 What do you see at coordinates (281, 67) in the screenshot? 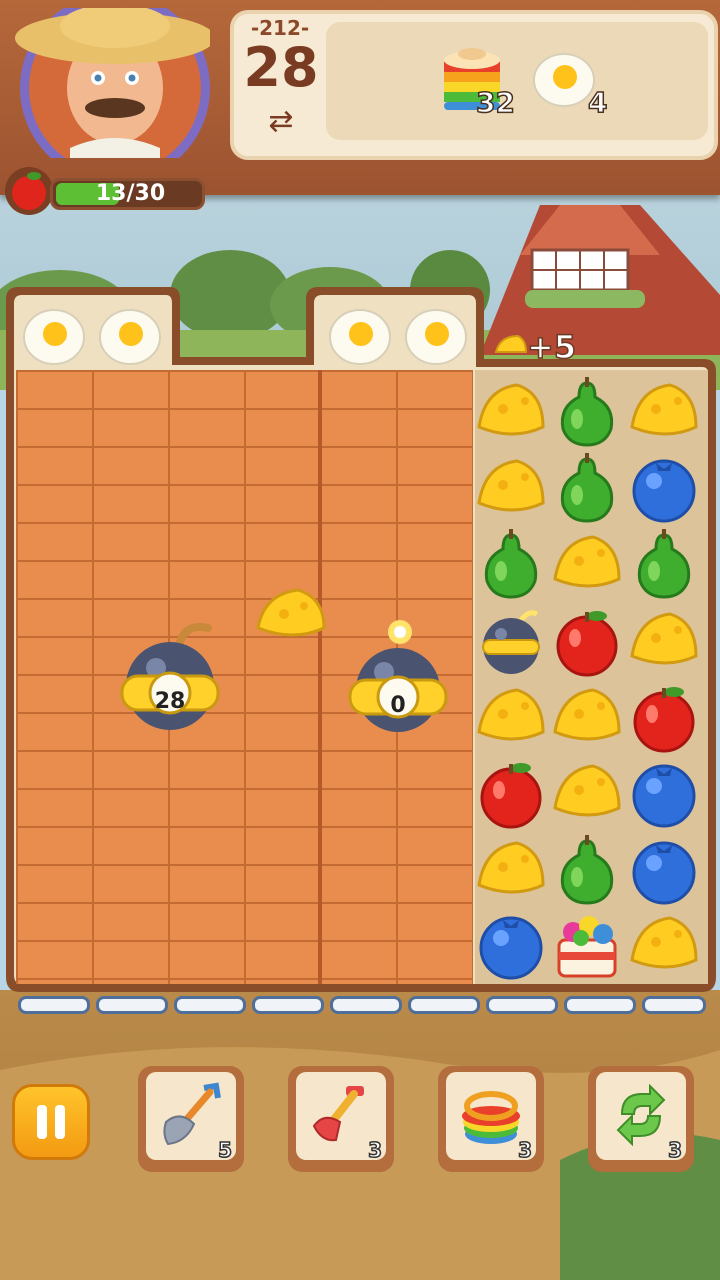
I see `moves-count: 28` at bounding box center [281, 67].